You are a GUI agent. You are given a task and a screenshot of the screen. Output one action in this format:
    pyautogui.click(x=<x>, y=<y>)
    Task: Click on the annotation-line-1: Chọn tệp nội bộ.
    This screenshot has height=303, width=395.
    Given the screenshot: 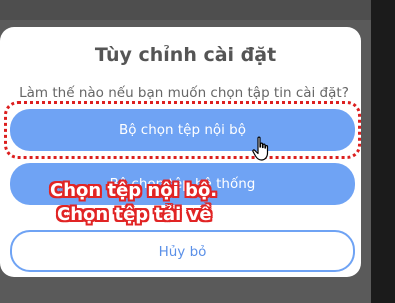 What is the action you would take?
    pyautogui.click(x=134, y=190)
    